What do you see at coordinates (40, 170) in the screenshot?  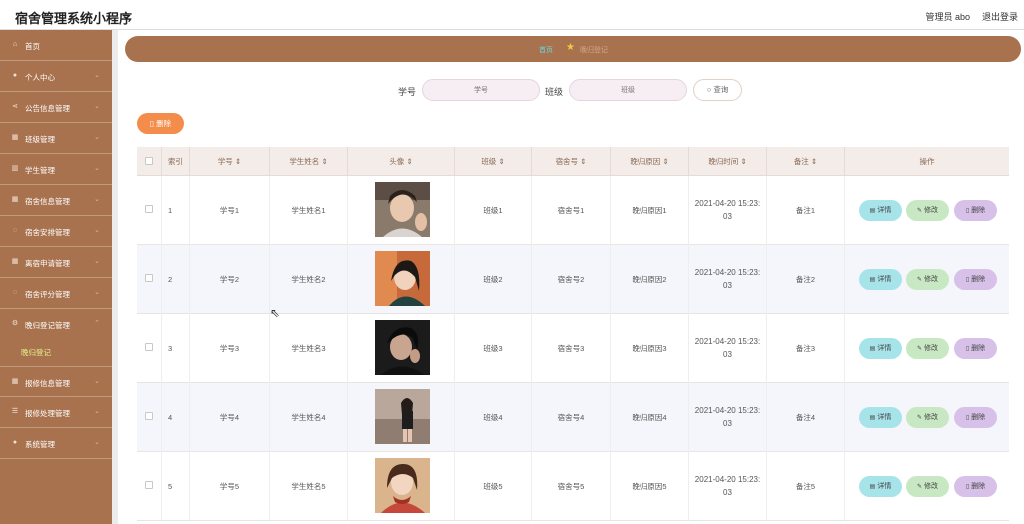 I see `sidebar-item-label: 学生管理` at bounding box center [40, 170].